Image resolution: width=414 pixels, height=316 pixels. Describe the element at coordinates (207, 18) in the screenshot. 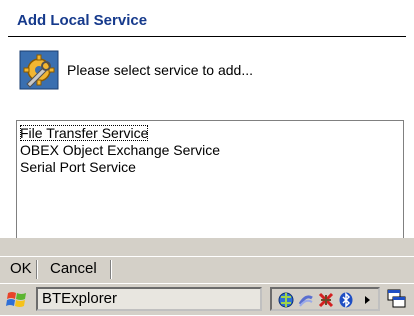

I see `title-bar: Add Local Service` at that location.